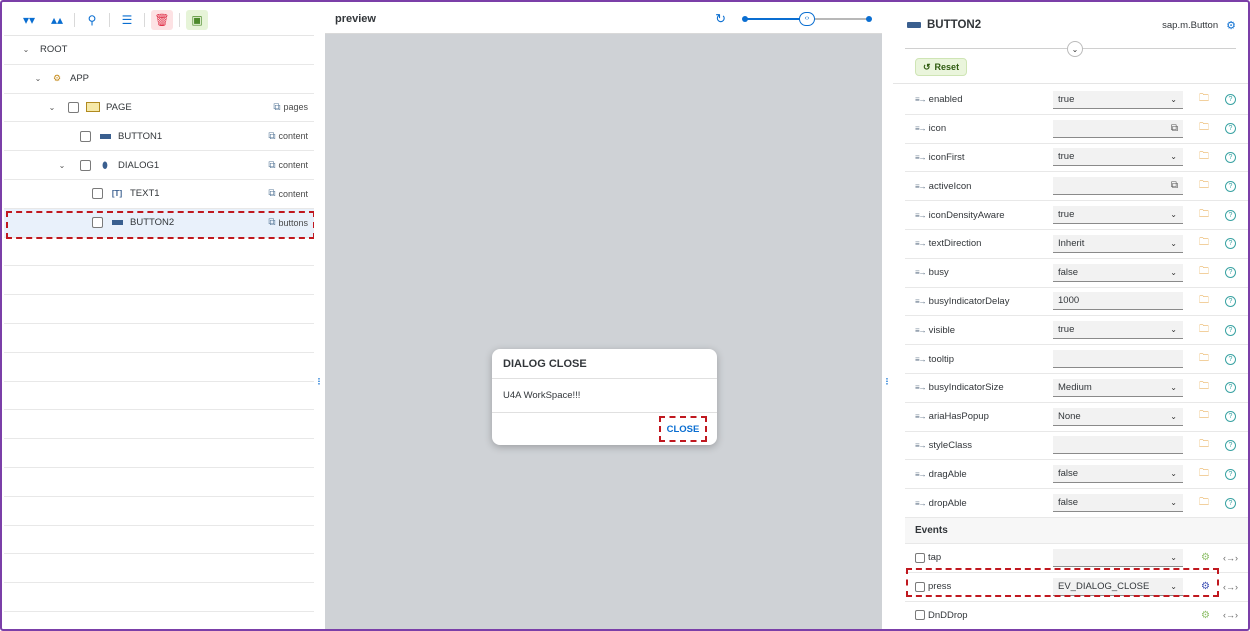 The height and width of the screenshot is (631, 1250). What do you see at coordinates (197, 19) in the screenshot?
I see `preview-icon: ▣` at bounding box center [197, 19].